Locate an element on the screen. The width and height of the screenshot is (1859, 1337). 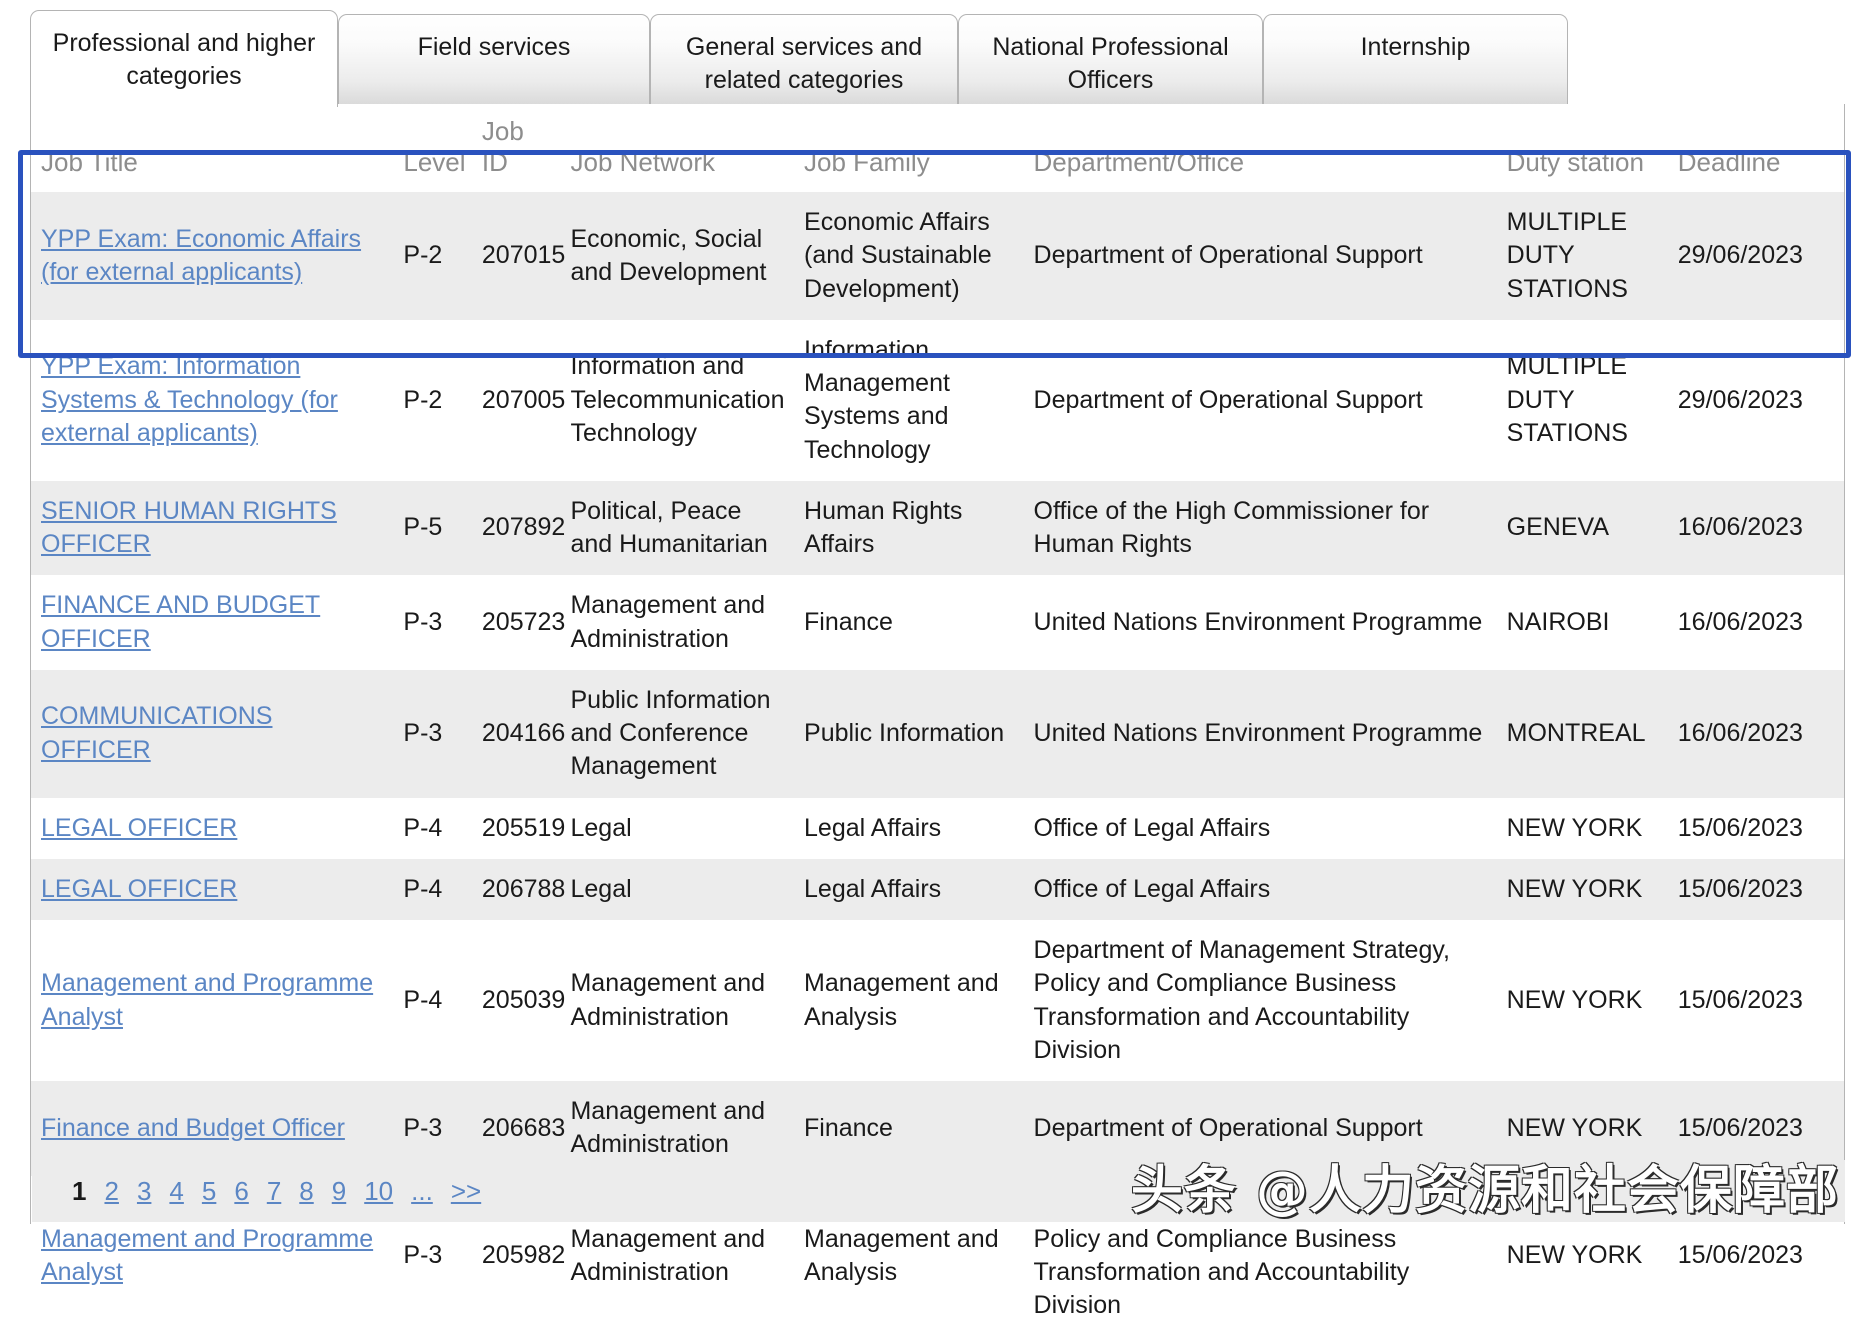
cell-job-id: 206788 is located at coordinates (518, 889).